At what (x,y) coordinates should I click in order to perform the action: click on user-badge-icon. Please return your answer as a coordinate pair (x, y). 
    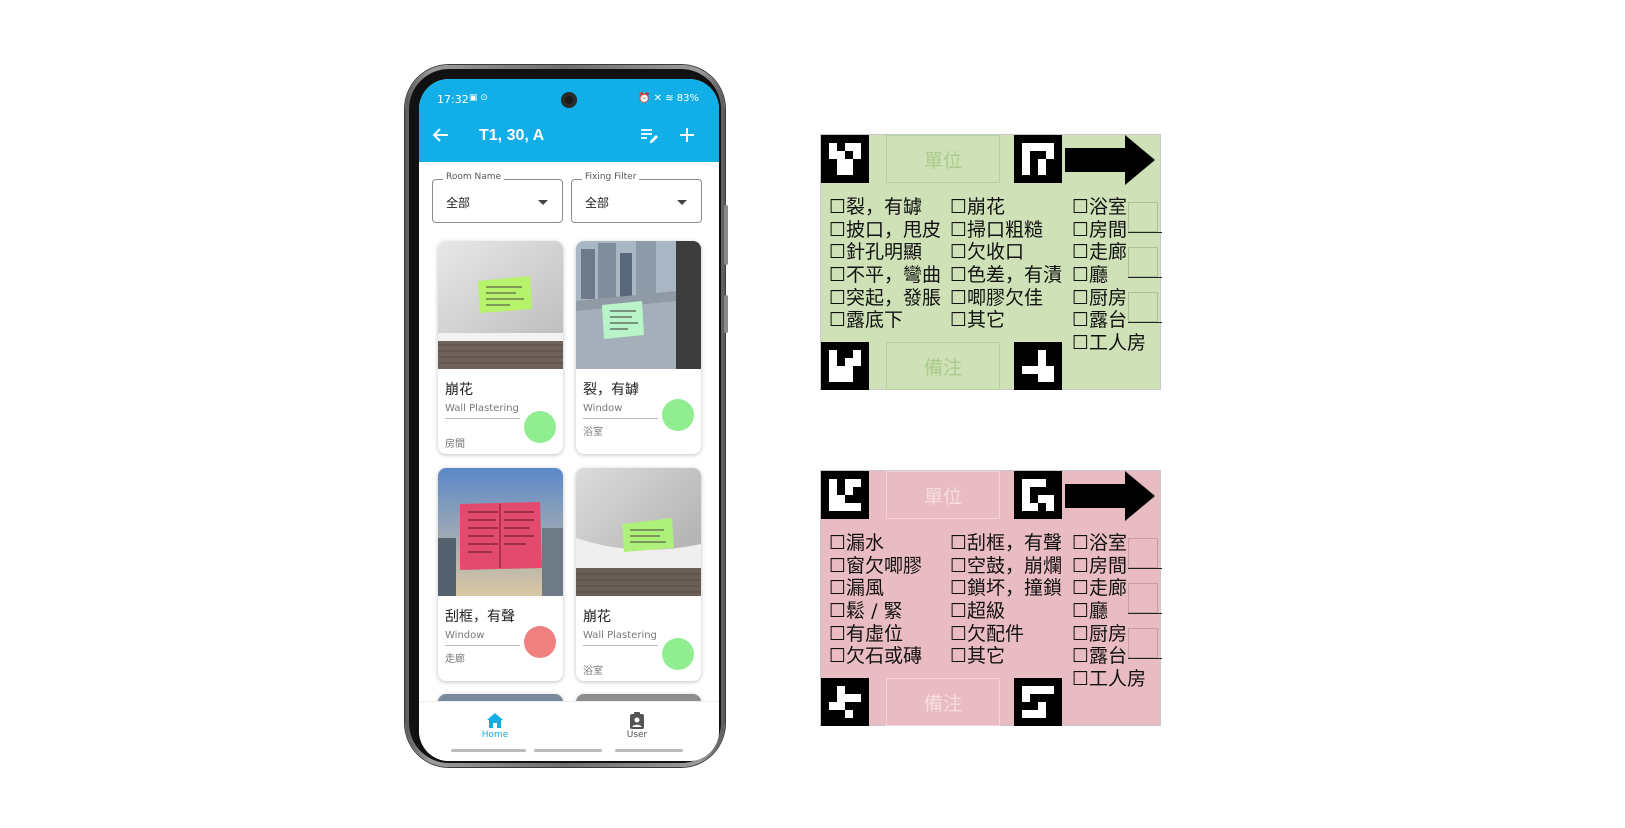
    Looking at the image, I should click on (637, 720).